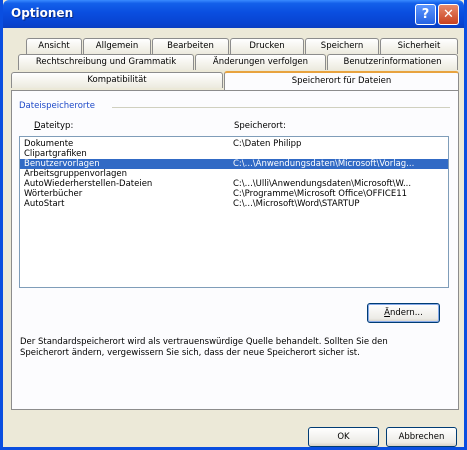 Image resolution: width=467 pixels, height=450 pixels. What do you see at coordinates (117, 80) in the screenshot?
I see `tab-kompatibilitaet: Kompatibilität` at bounding box center [117, 80].